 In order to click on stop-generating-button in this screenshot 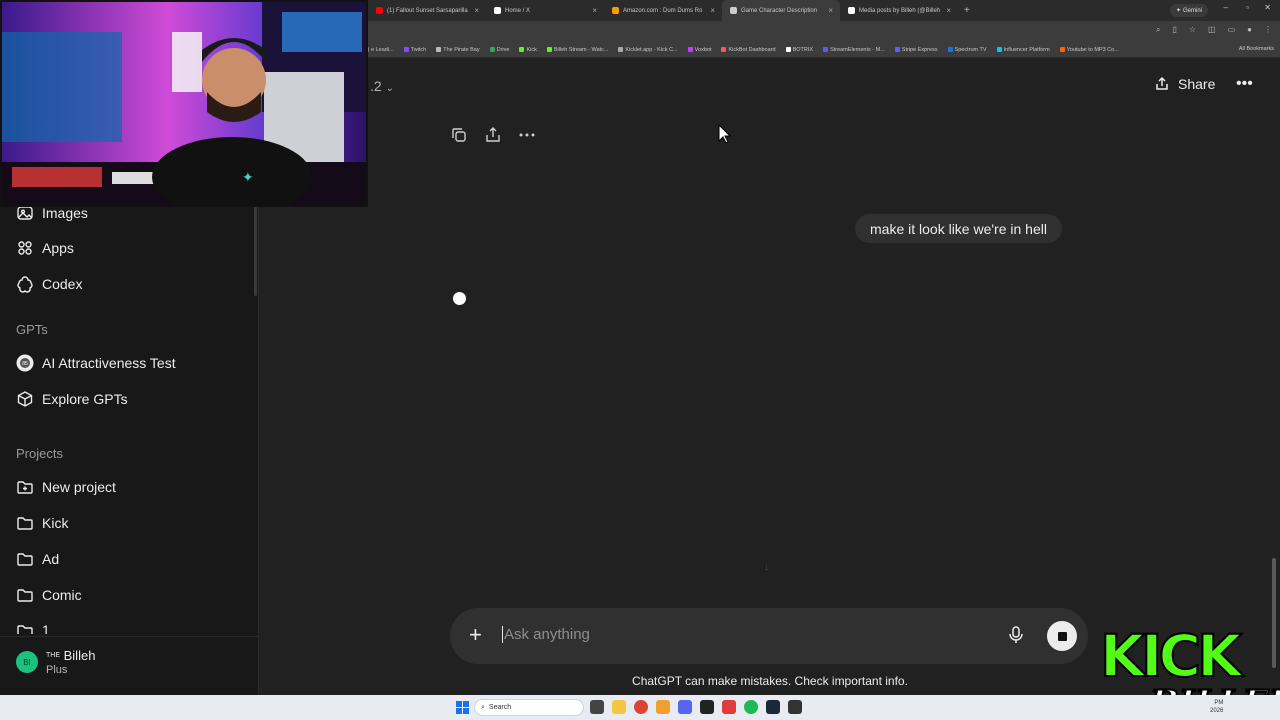, I will do `click(1062, 636)`.